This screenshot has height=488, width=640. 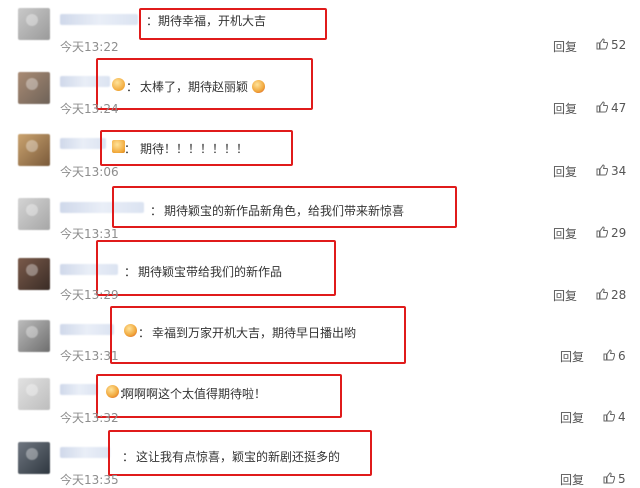 I want to click on like-button: 29, so click(x=611, y=233).